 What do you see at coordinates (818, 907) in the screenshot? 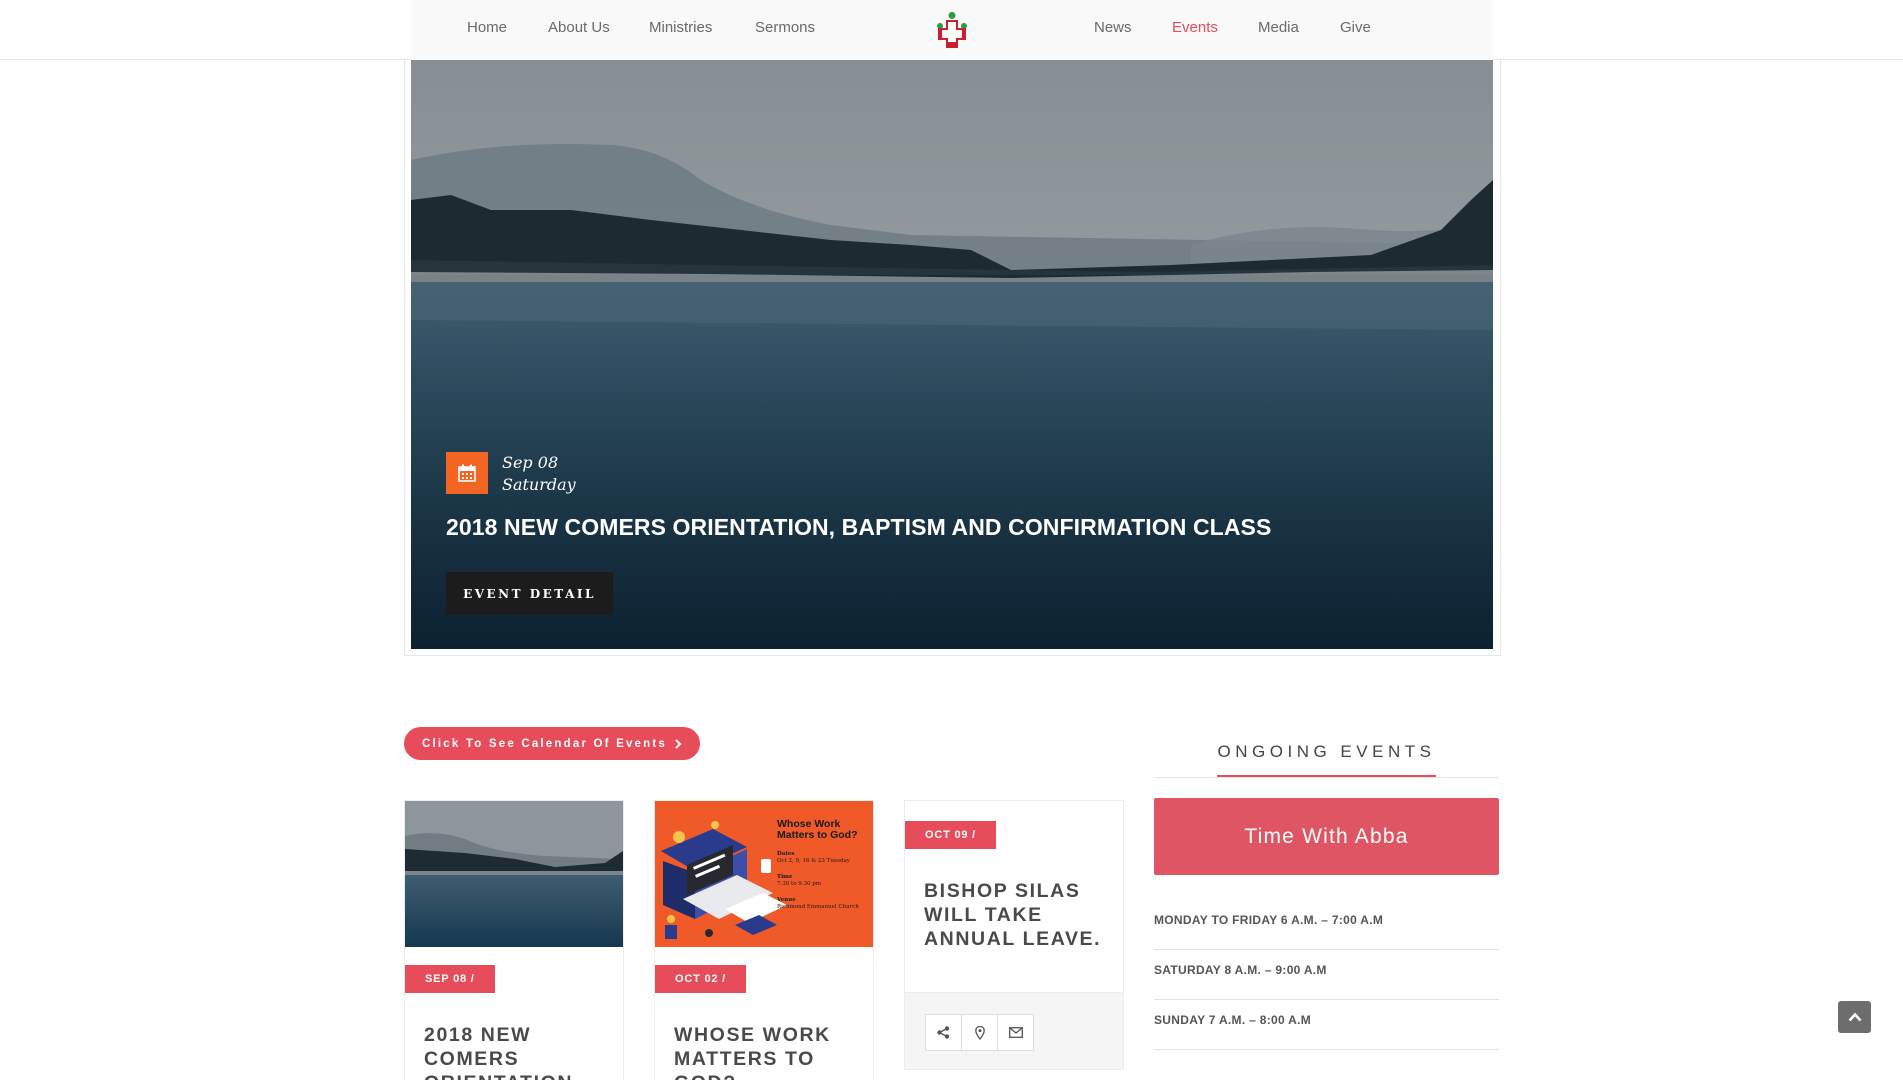
I see `poster-venue: Richmond Emmanuel Church` at bounding box center [818, 907].